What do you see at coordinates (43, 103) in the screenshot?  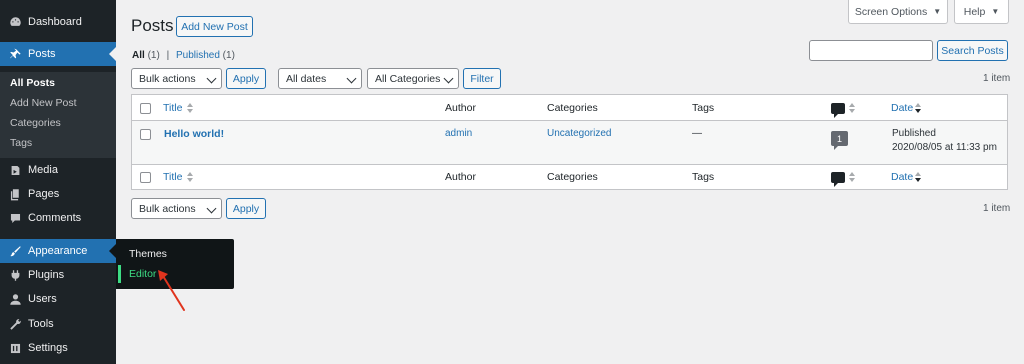 I see `submenu-item-add-new-post: Add New Post` at bounding box center [43, 103].